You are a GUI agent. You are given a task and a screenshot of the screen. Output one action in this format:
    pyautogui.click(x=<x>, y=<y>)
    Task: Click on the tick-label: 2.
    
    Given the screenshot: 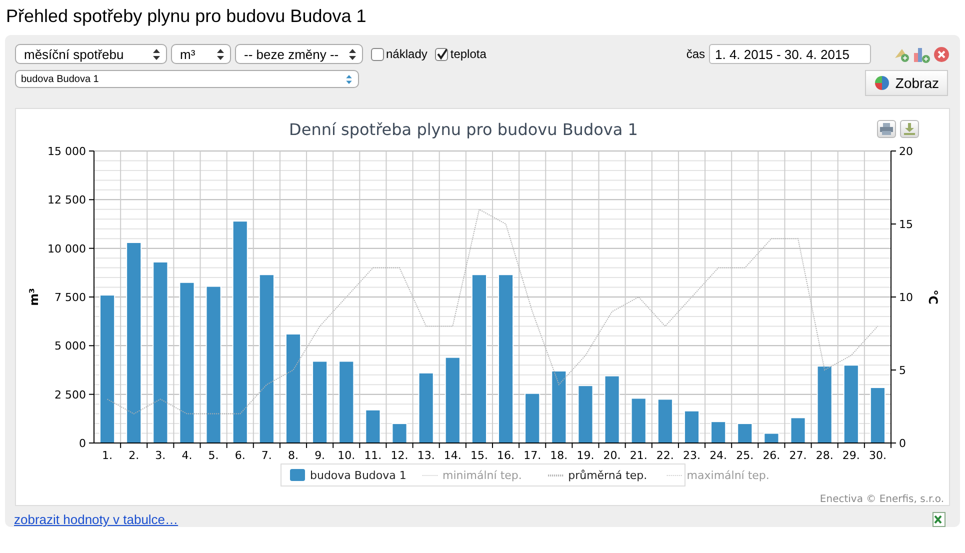 What is the action you would take?
    pyautogui.click(x=134, y=455)
    